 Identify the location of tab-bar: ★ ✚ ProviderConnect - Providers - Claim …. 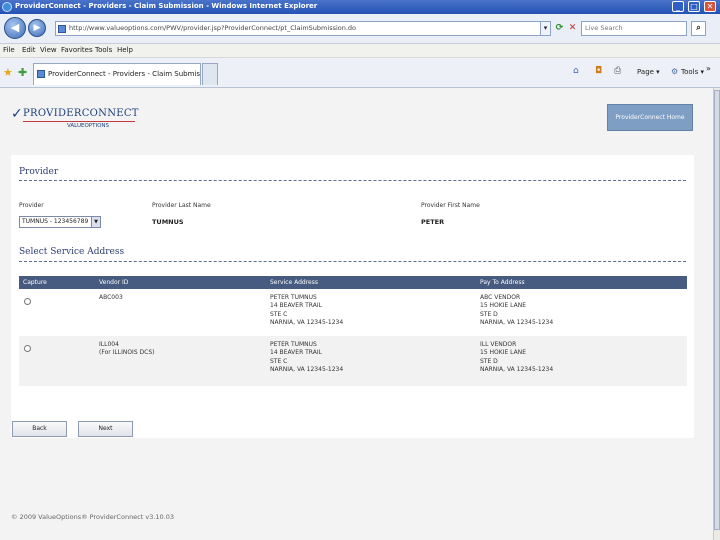
(360, 73).